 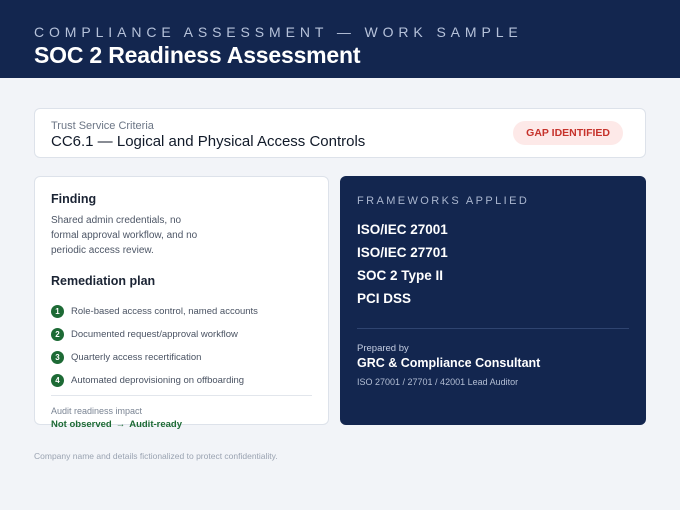 I want to click on header-eyebrow: COMPLIANCE ASSESSMENT — WORK SAMPLE, so click(x=278, y=32).